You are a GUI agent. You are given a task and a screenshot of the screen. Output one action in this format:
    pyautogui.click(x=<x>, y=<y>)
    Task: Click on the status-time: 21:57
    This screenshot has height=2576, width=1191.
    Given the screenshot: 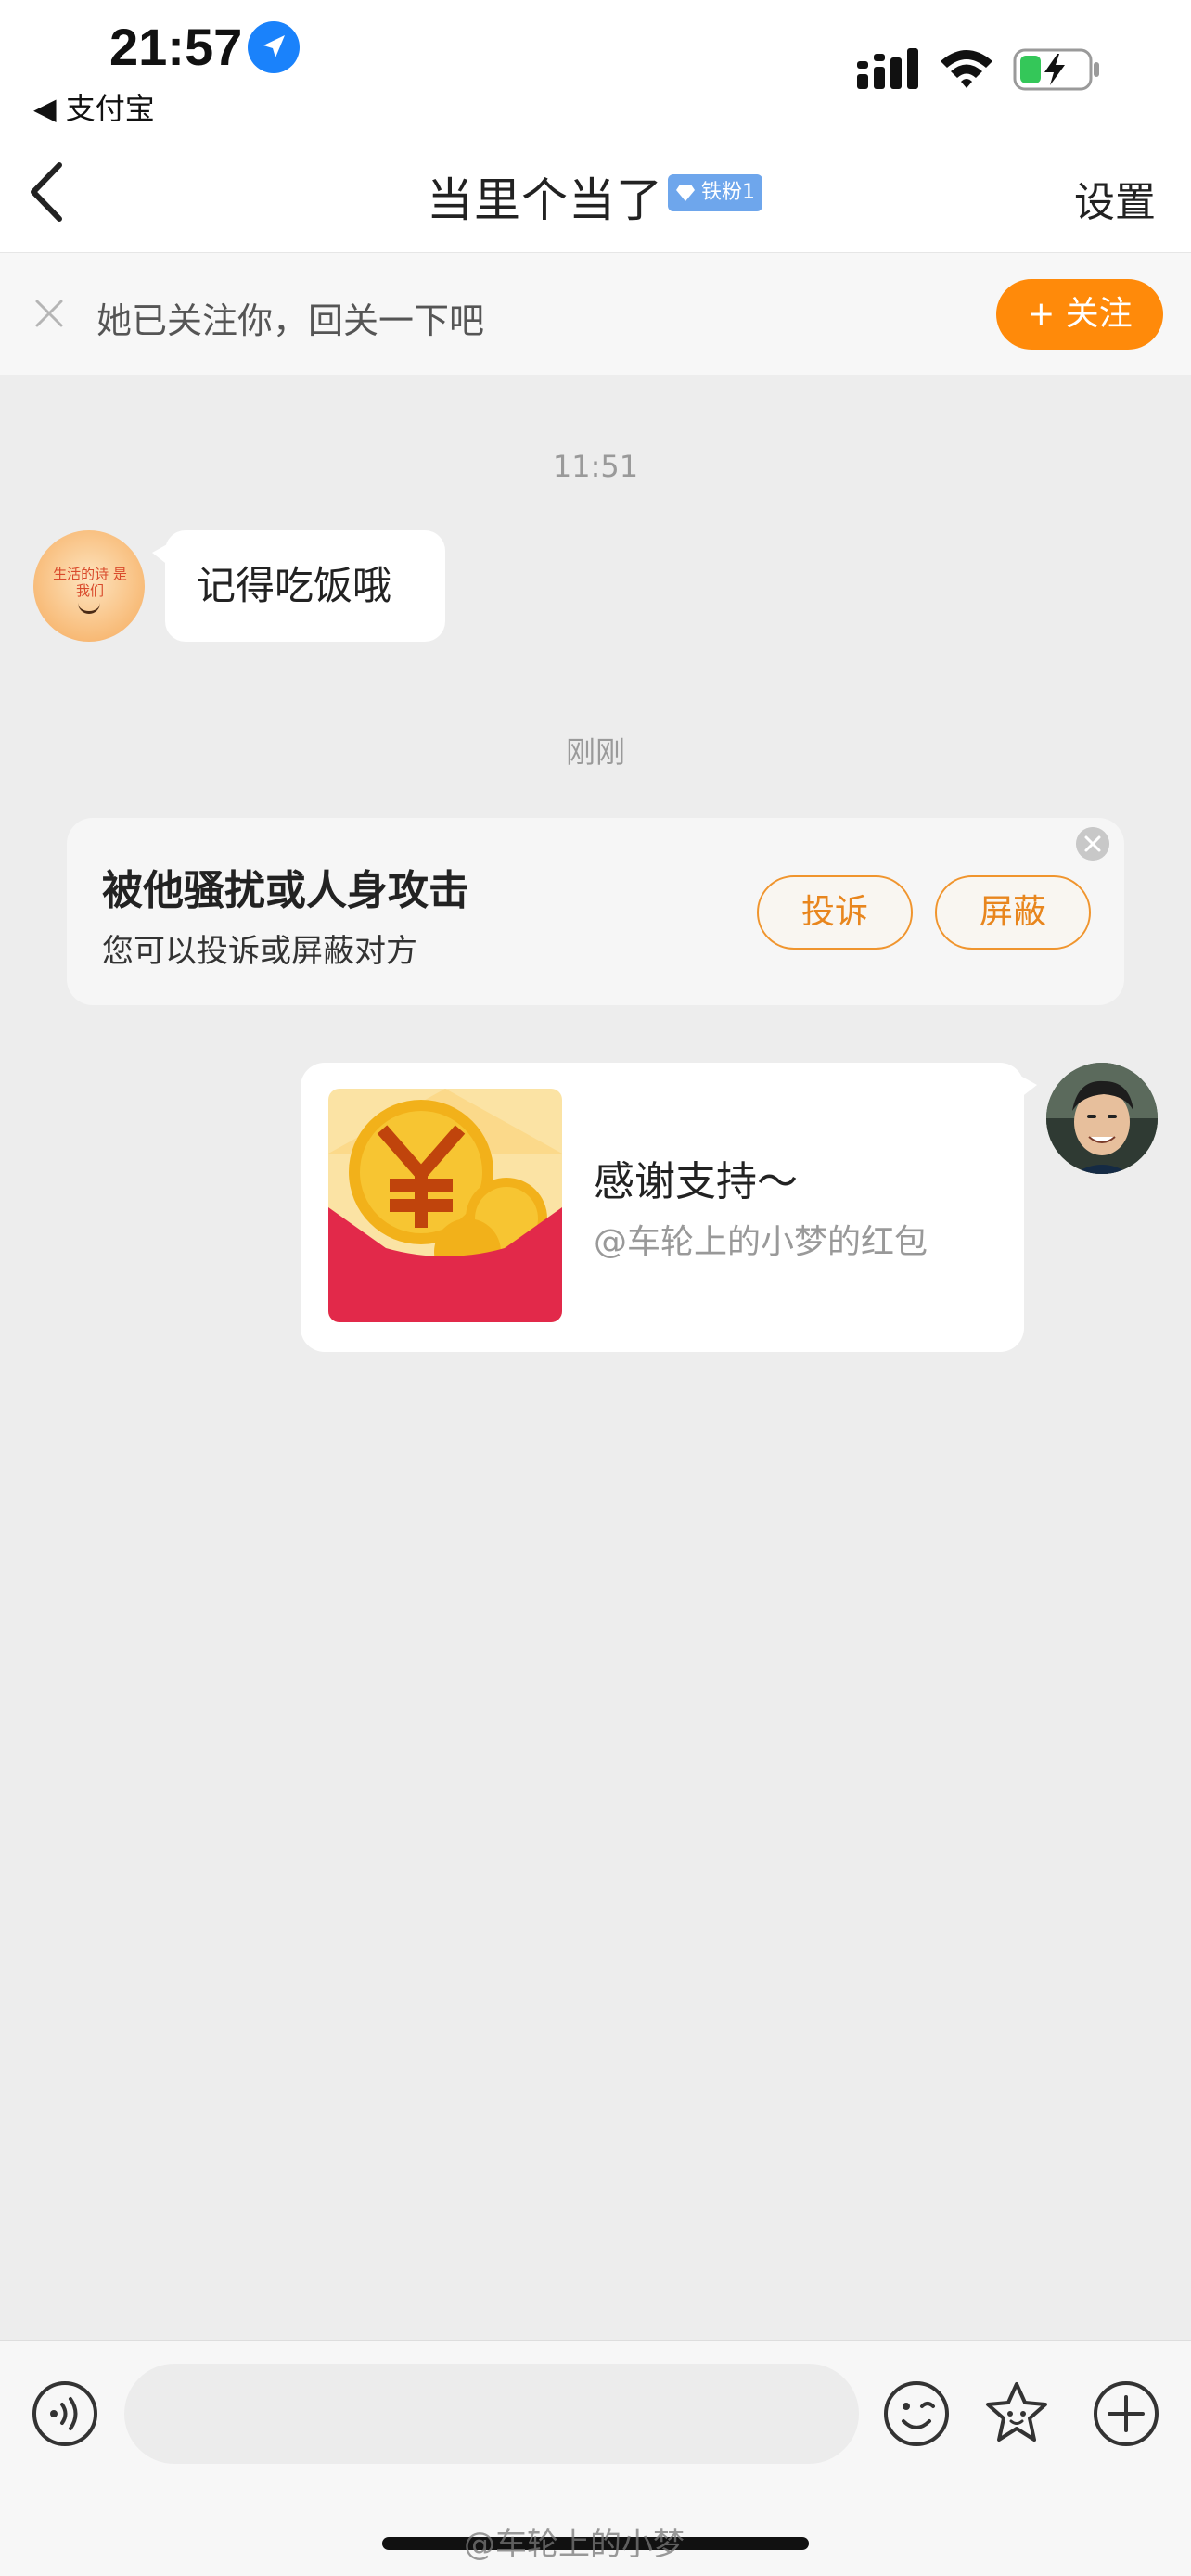 What is the action you would take?
    pyautogui.click(x=176, y=47)
    